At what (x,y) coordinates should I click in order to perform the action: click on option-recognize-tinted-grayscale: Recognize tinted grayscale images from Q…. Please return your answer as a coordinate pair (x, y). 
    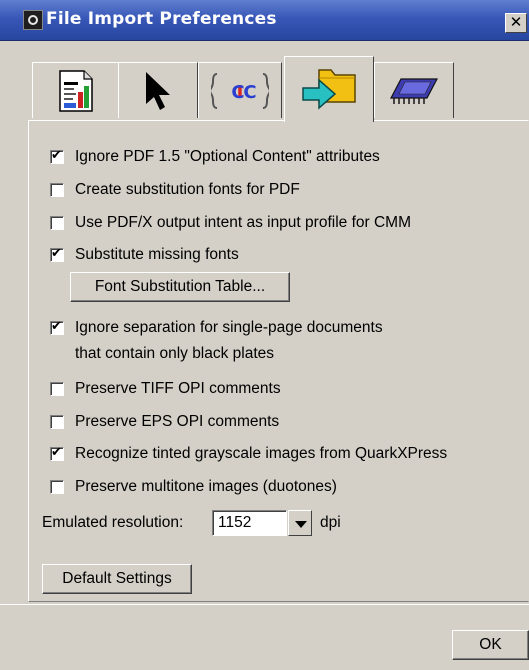
    Looking at the image, I should click on (248, 454).